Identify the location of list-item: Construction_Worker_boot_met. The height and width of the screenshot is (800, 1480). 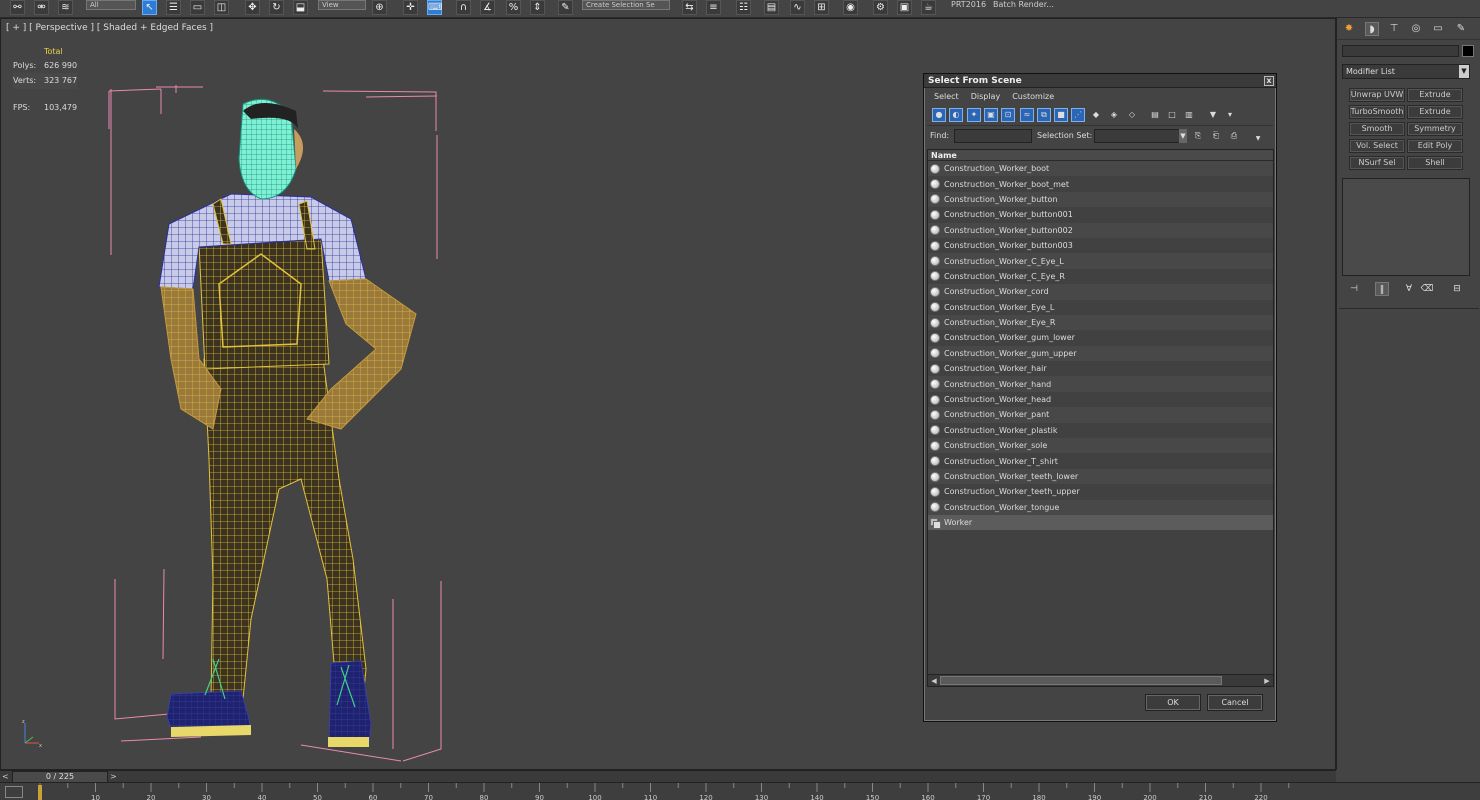
(1100, 183).